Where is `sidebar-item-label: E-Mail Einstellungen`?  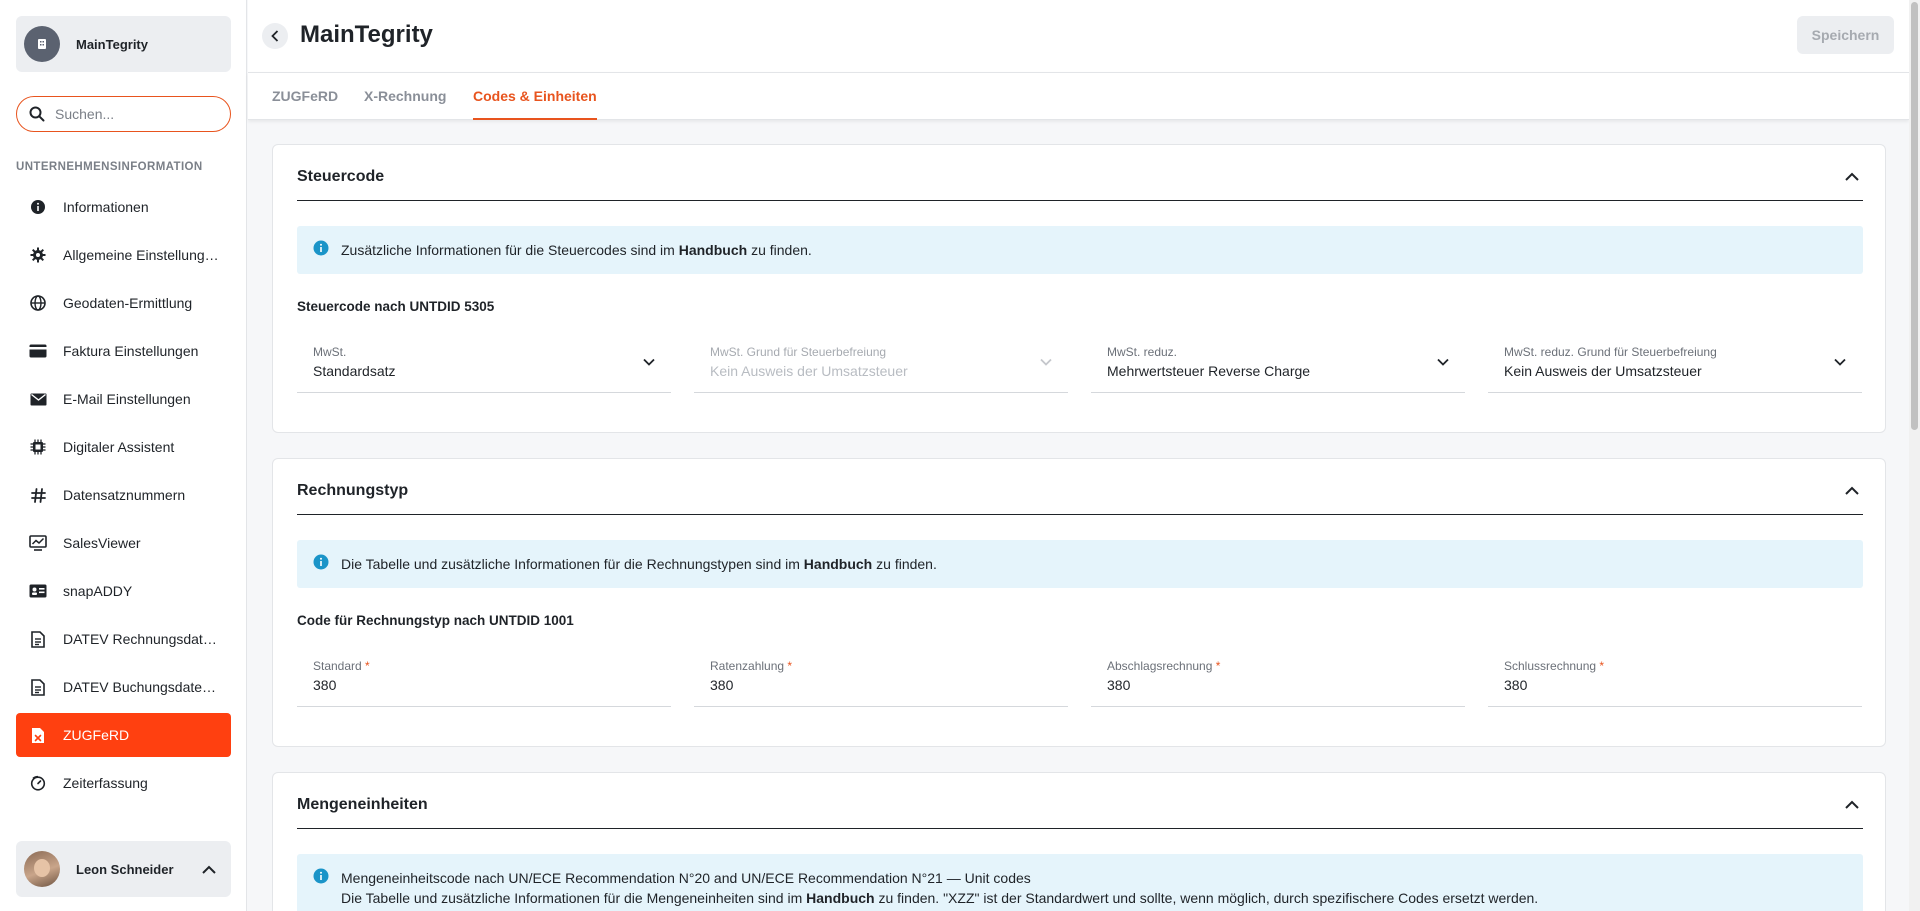
sidebar-item-label: E-Mail Einstellungen is located at coordinates (127, 399).